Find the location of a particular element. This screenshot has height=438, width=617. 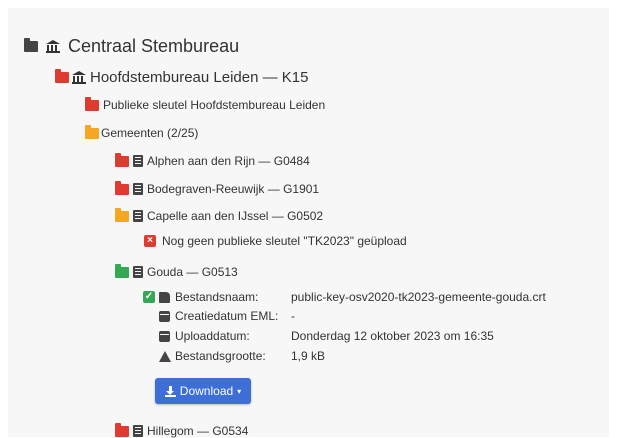

tree-hsb: Hoofdstembureau Leiden — K15 is located at coordinates (181, 77).